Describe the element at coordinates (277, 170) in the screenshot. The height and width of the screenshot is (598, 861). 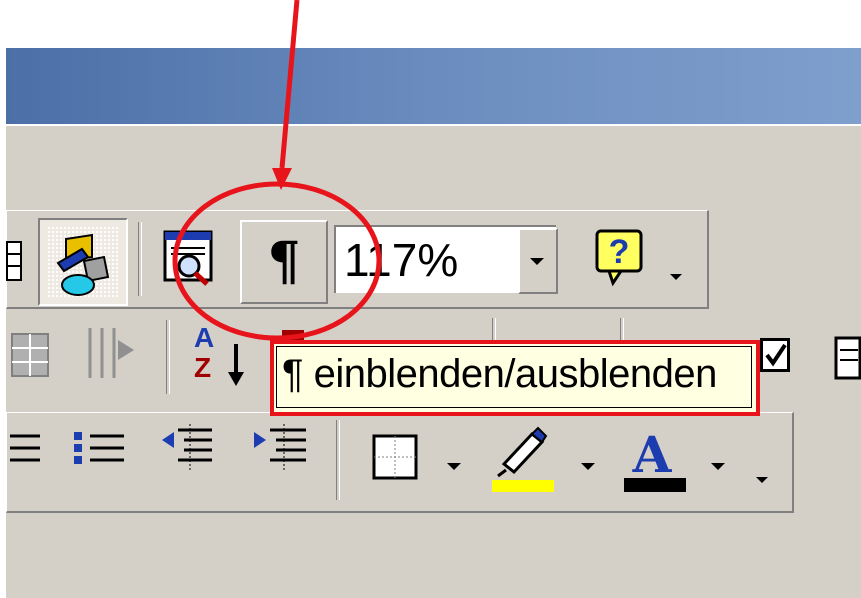
I see `annotation-overlay` at that location.